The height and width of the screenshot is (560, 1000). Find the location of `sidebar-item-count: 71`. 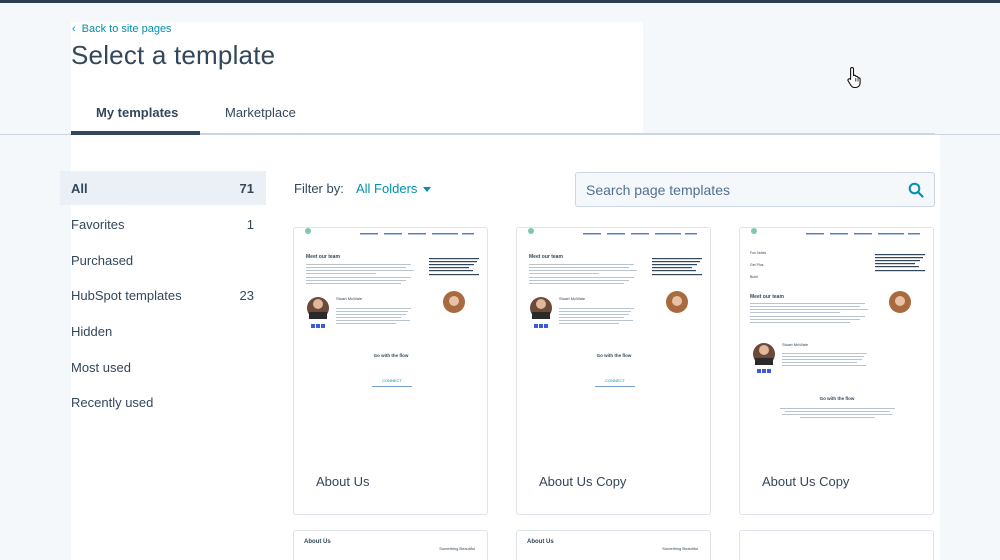

sidebar-item-count: 71 is located at coordinates (246, 188).